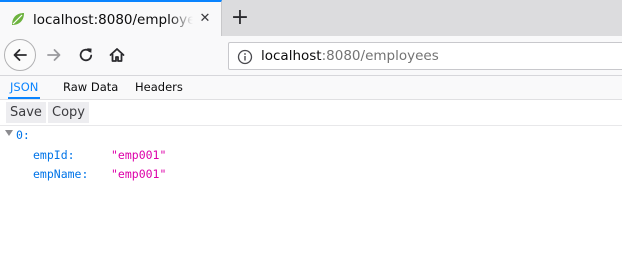 This screenshot has width=622, height=257. Describe the element at coordinates (245, 57) in the screenshot. I see `info-icon` at that location.